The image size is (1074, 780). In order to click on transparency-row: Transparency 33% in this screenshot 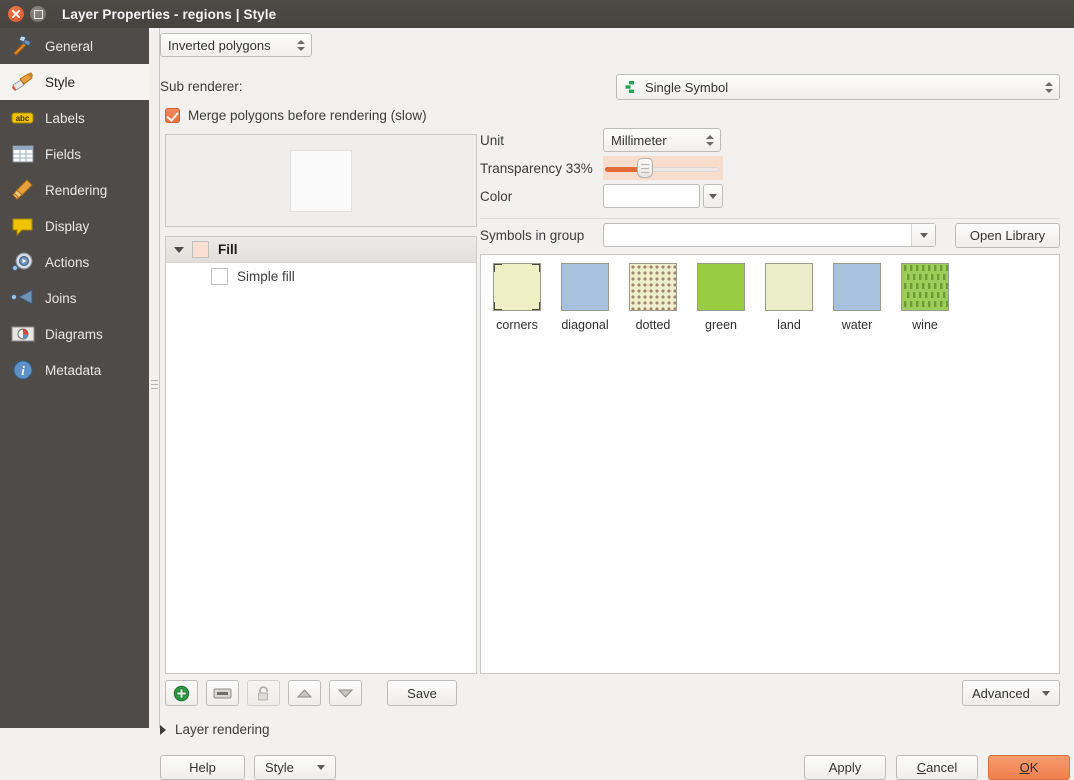, I will do `click(700, 168)`.